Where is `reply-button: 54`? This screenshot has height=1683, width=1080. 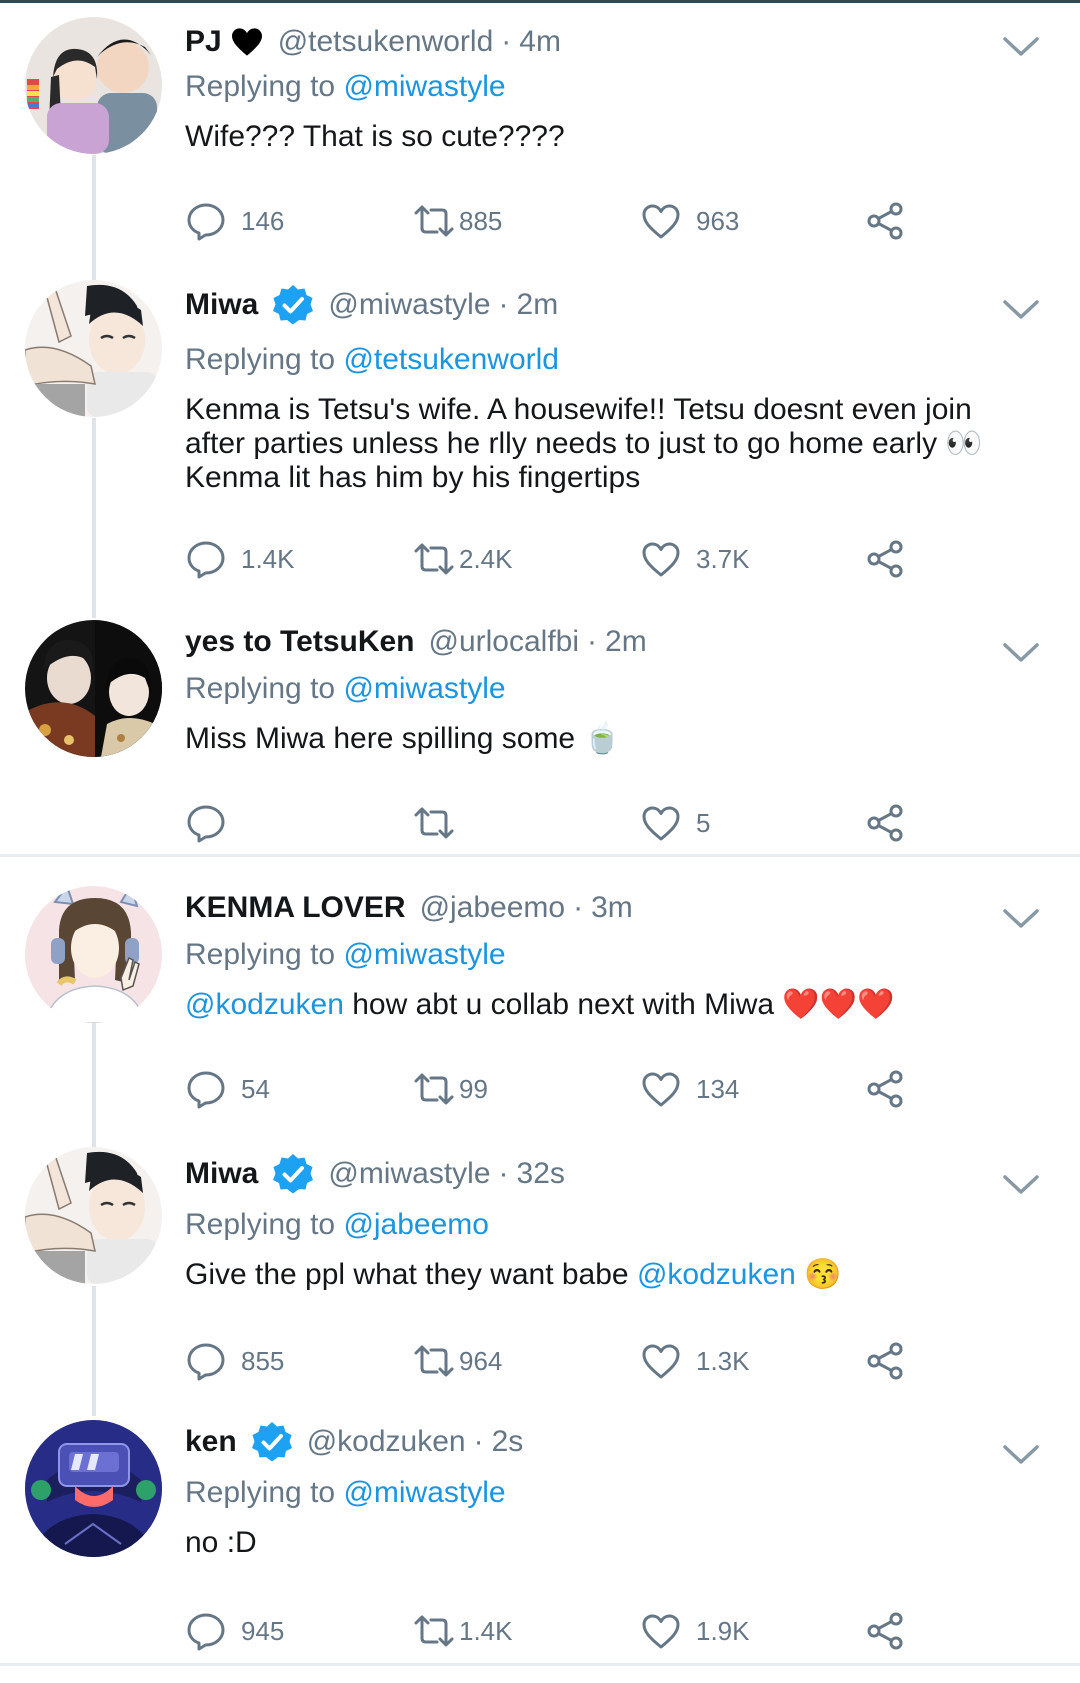 reply-button: 54 is located at coordinates (227, 1089).